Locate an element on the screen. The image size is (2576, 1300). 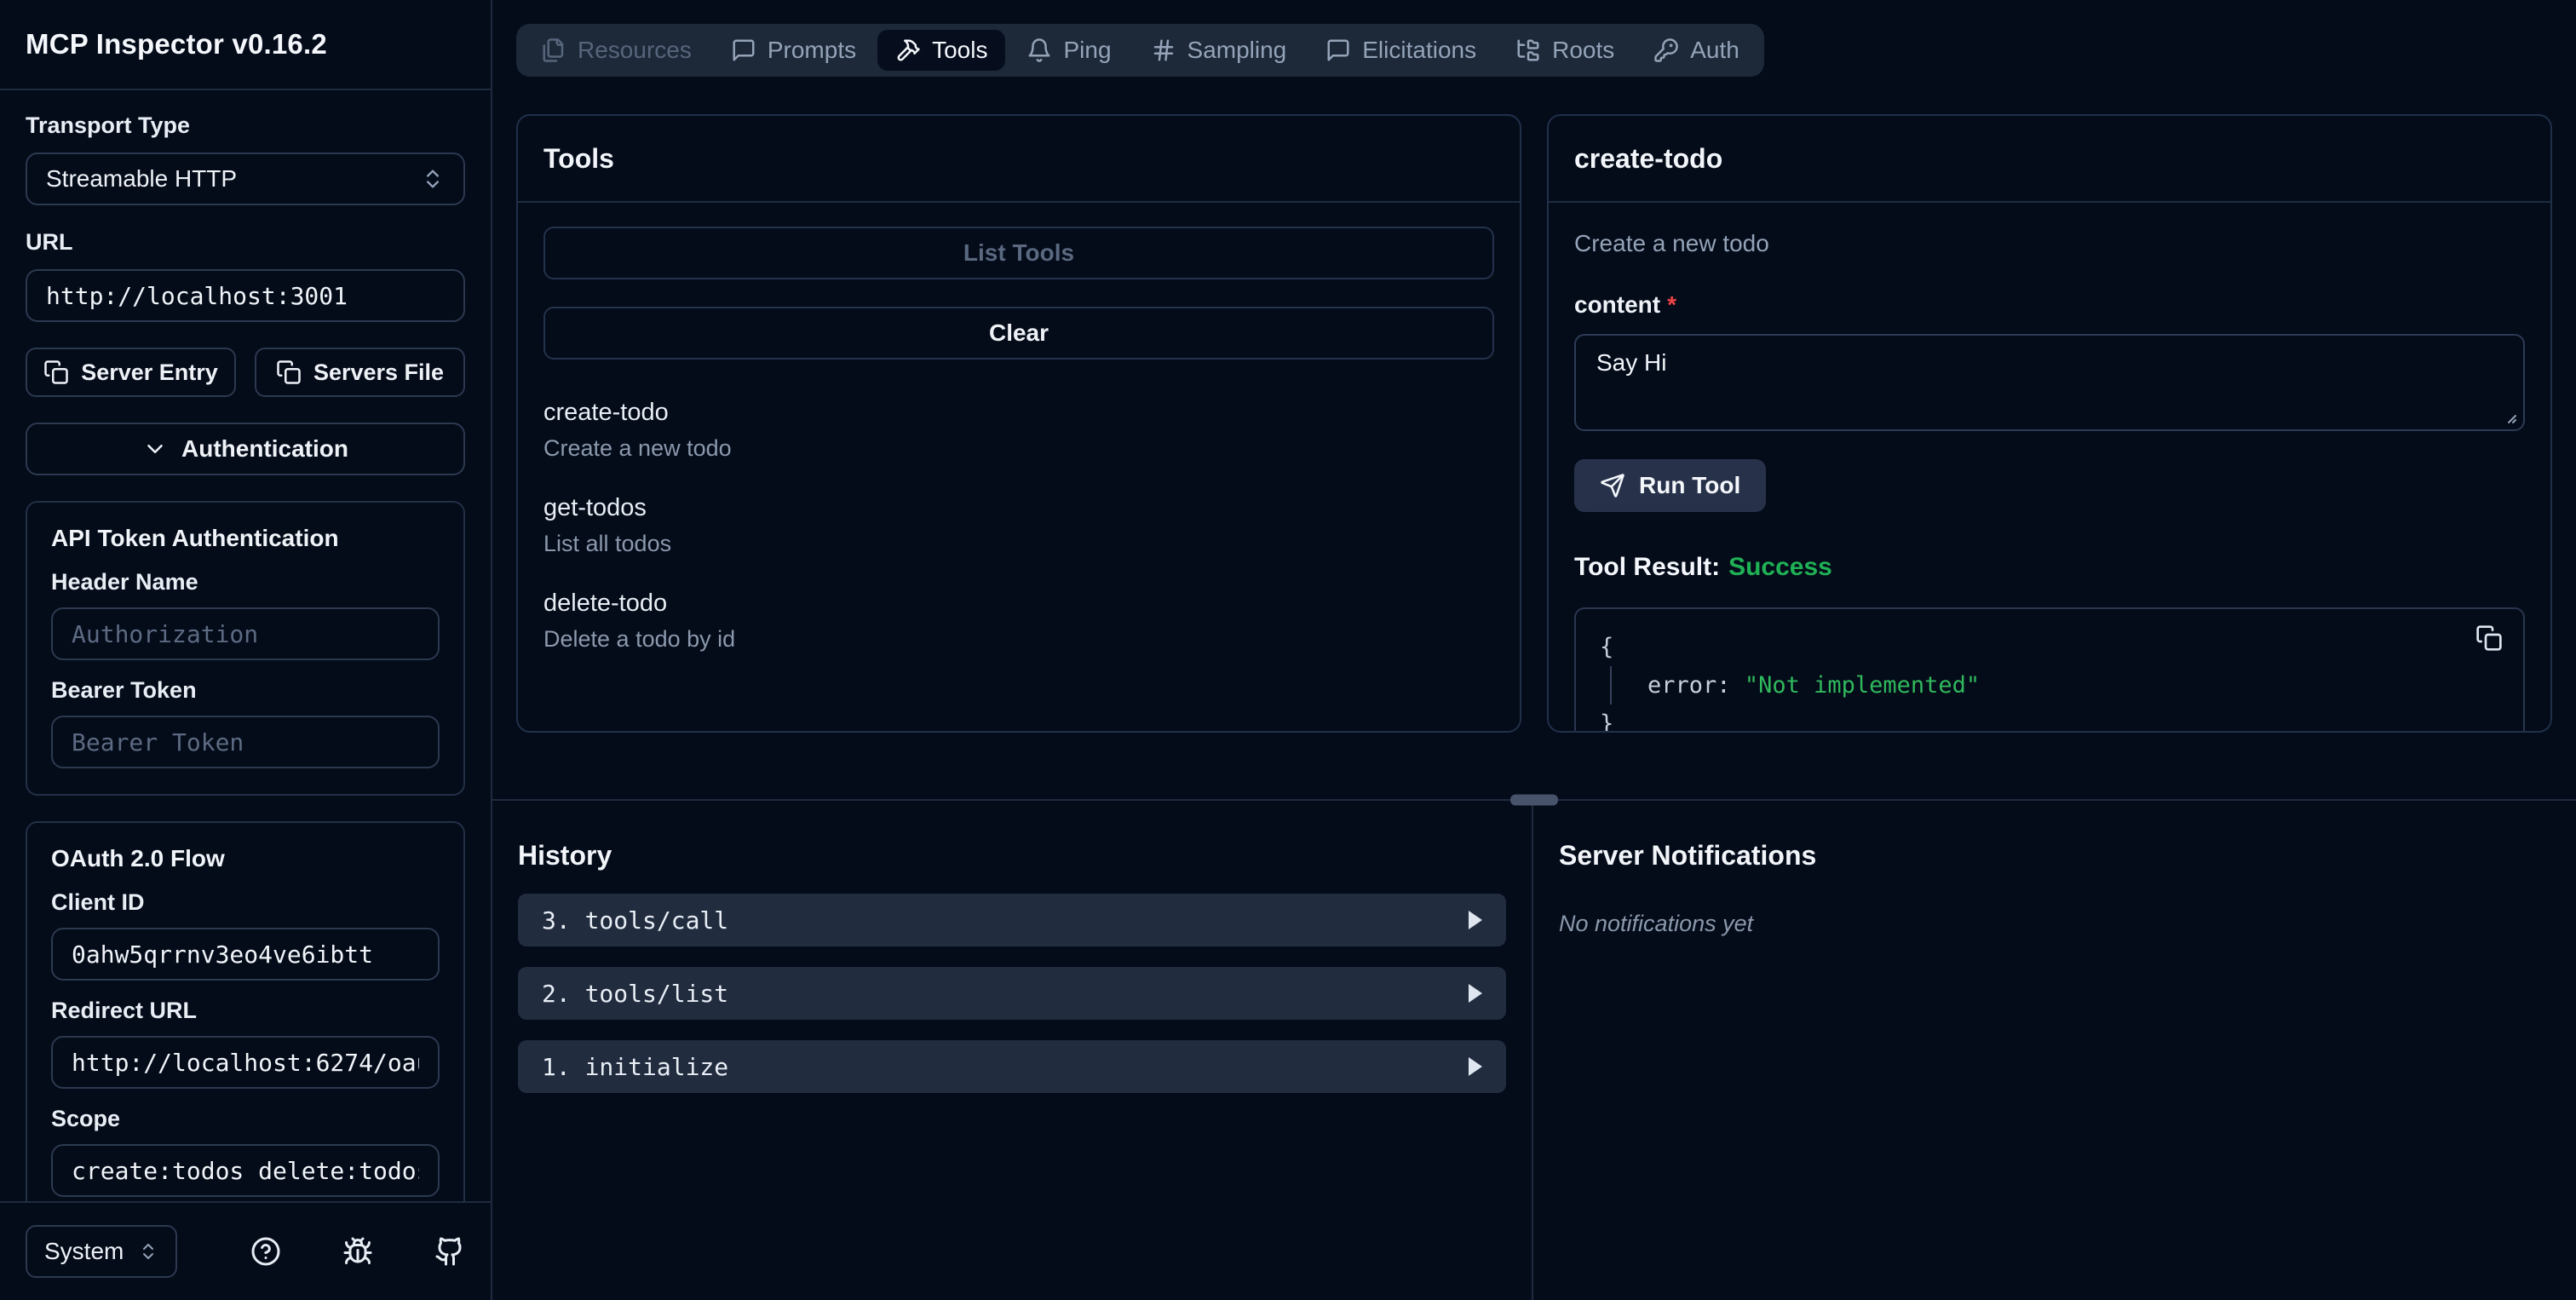
tab-tools: Tools is located at coordinates (942, 50).